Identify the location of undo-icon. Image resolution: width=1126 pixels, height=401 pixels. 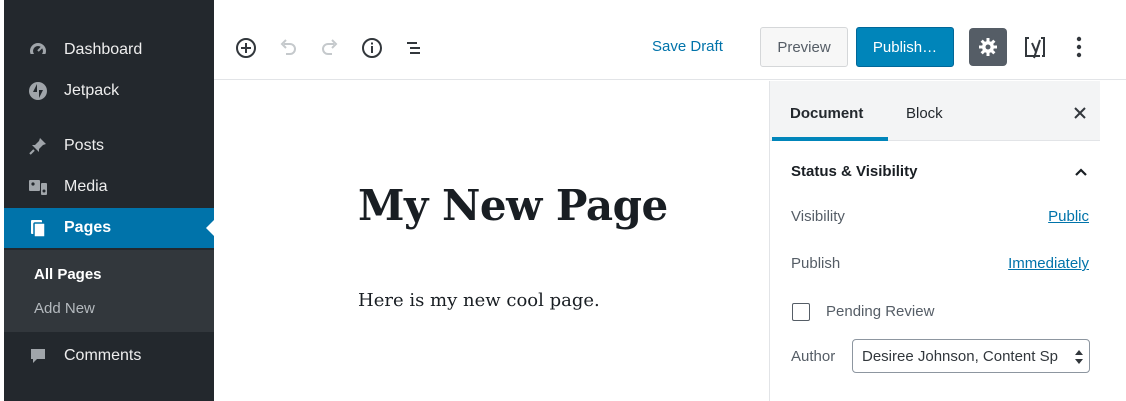
(288, 48).